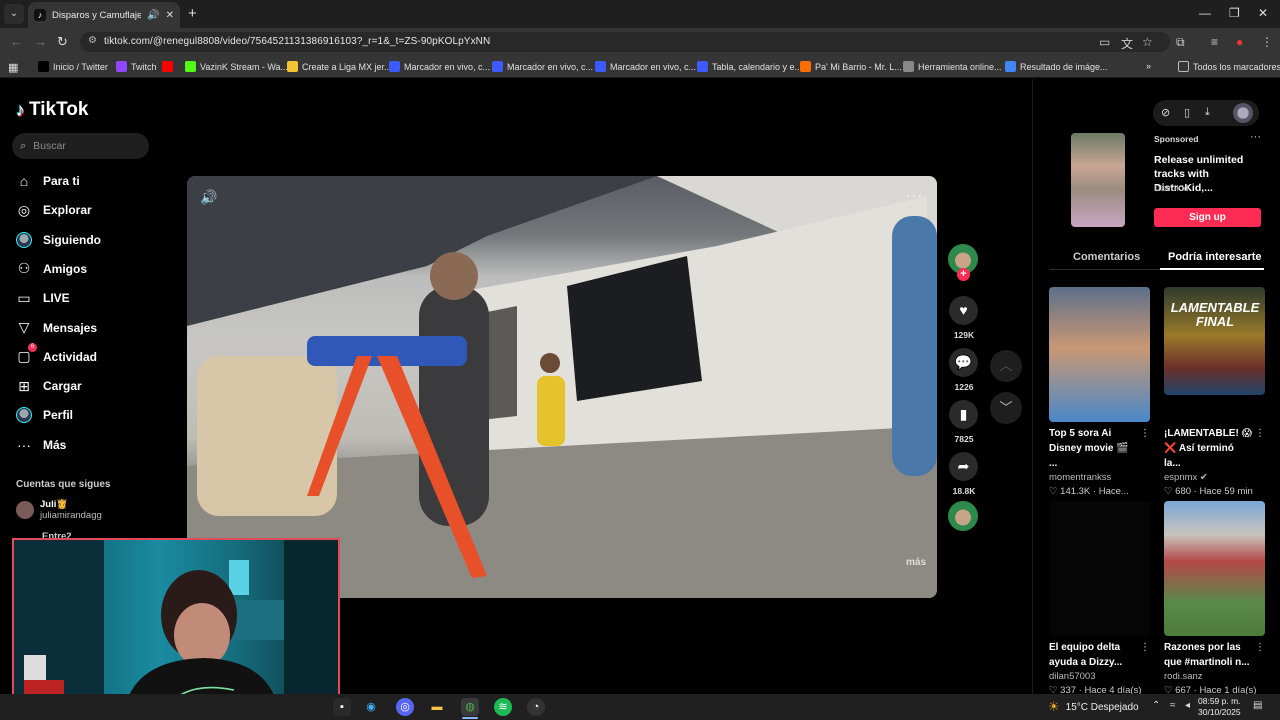  Describe the element at coordinates (62, 42) in the screenshot. I see `reload-icon: ↻` at that location.